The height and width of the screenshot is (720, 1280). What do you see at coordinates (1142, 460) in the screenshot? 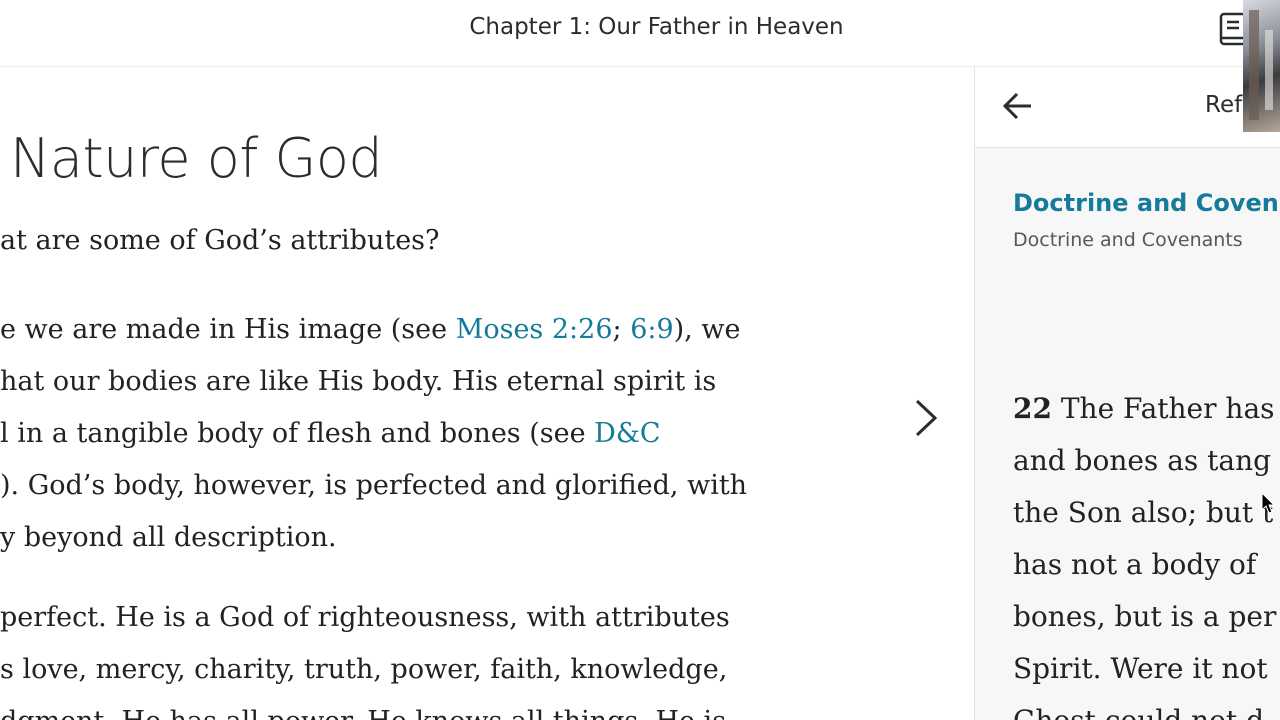
I see `verse-line: and bones as tang` at bounding box center [1142, 460].